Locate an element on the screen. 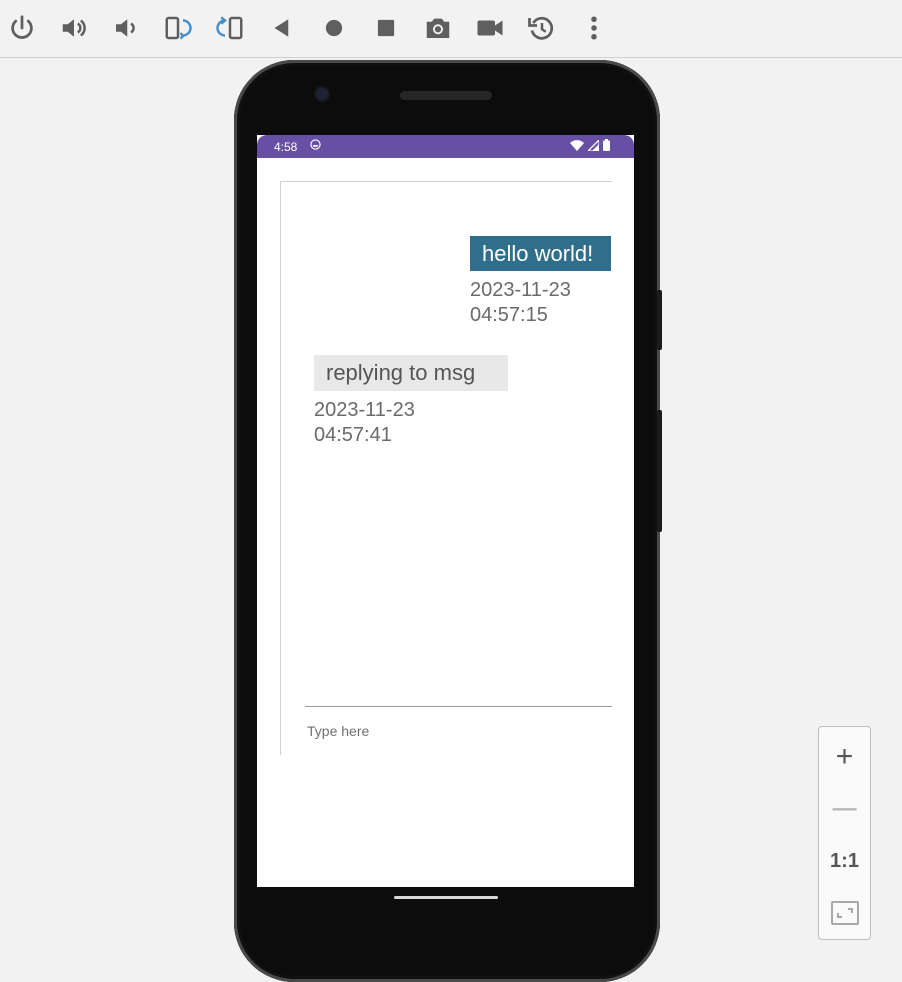 Image resolution: width=902 pixels, height=982 pixels. snapshot-button is located at coordinates (542, 28).